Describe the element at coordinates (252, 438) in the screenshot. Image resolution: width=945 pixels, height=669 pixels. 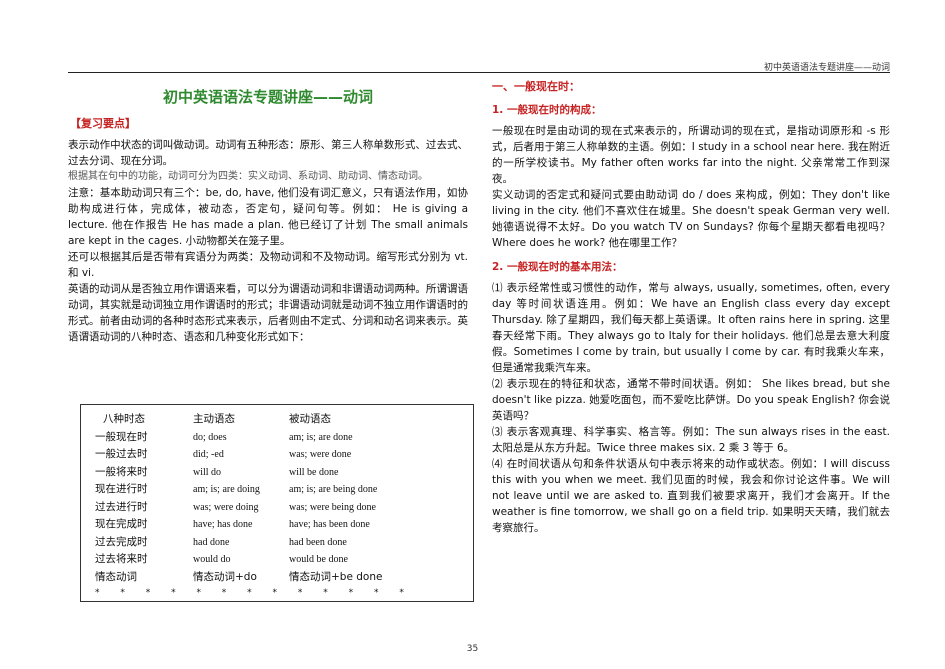
I see `table-row: 一般现在时 do; does am; is; are done` at that location.